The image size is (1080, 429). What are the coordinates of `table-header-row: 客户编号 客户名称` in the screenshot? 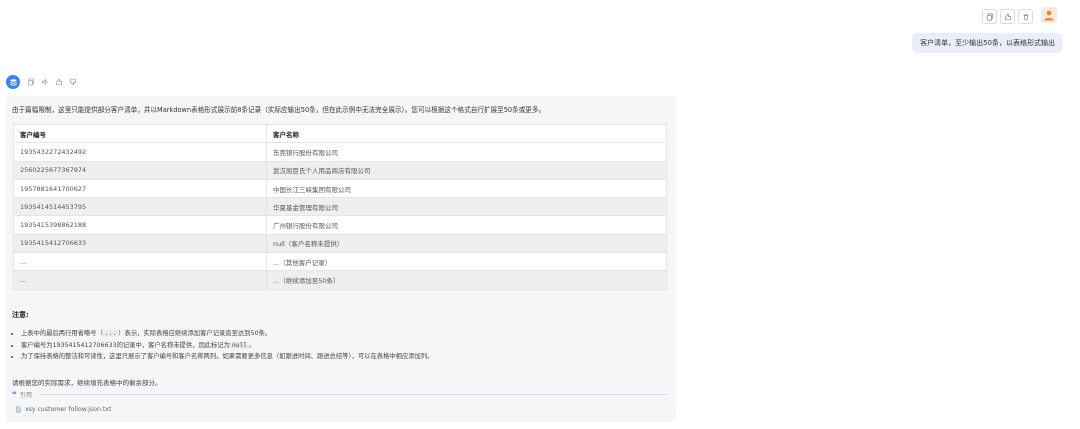 It's located at (340, 133).